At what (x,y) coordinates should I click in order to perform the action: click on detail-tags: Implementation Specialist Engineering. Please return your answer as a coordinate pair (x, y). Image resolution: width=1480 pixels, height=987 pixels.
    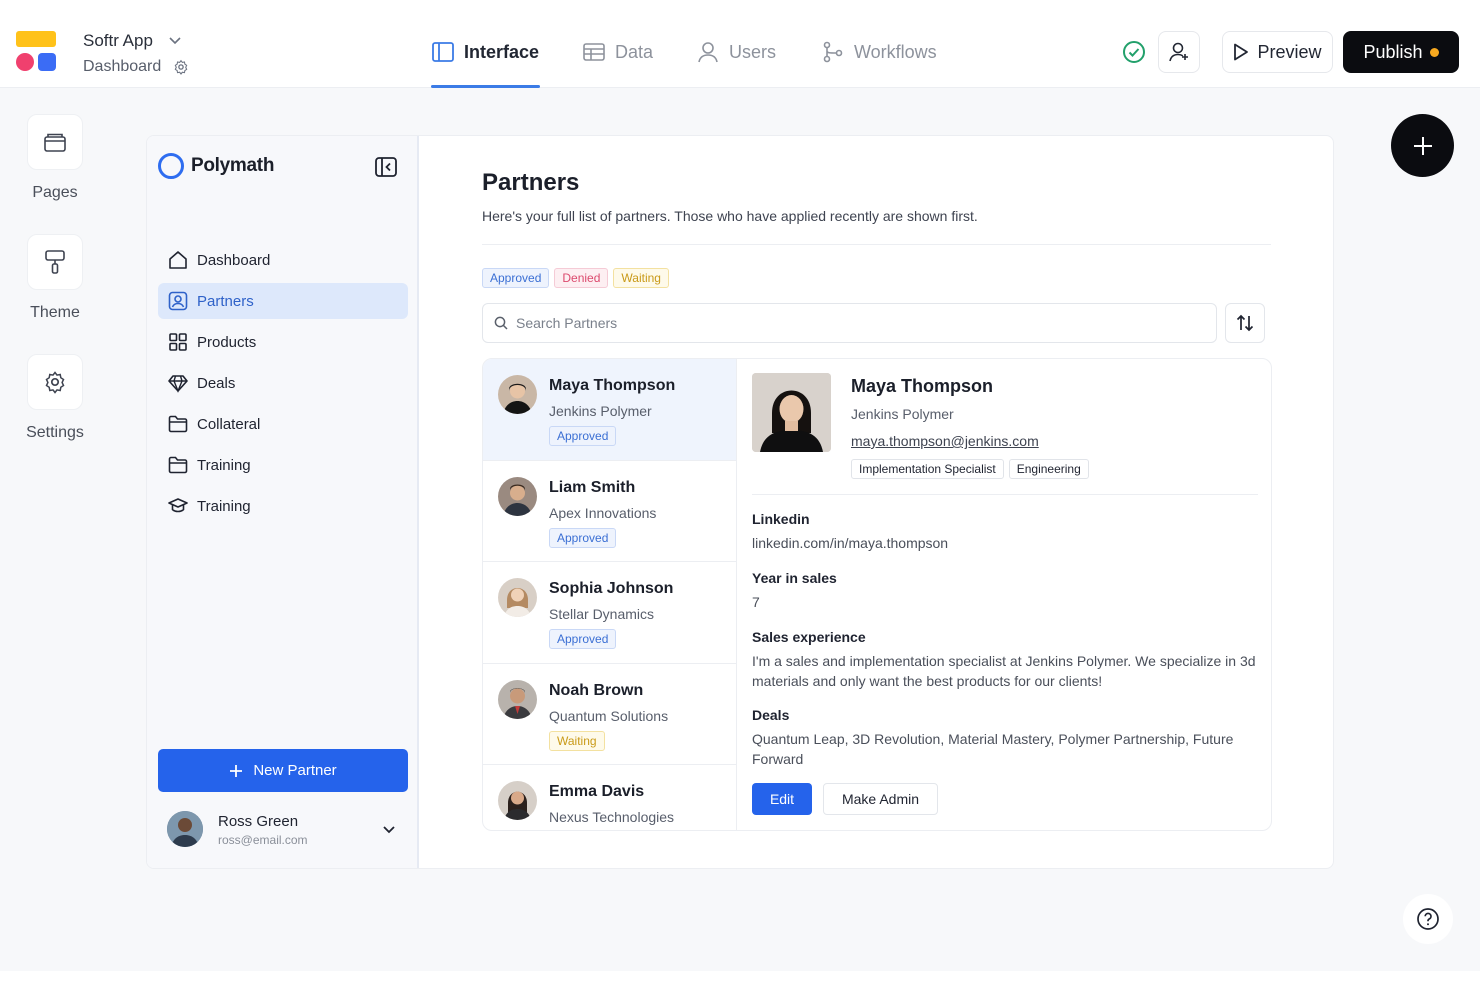
    Looking at the image, I should click on (970, 469).